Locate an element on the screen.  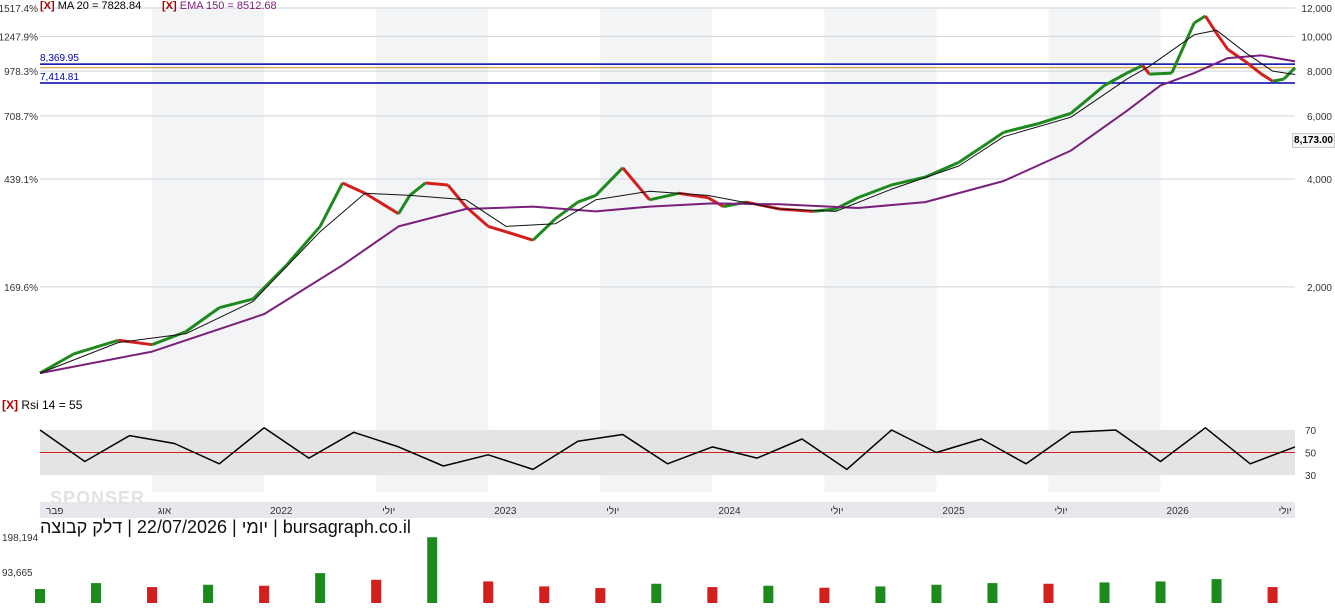
volume-tick: 198,194 is located at coordinates (20, 538).